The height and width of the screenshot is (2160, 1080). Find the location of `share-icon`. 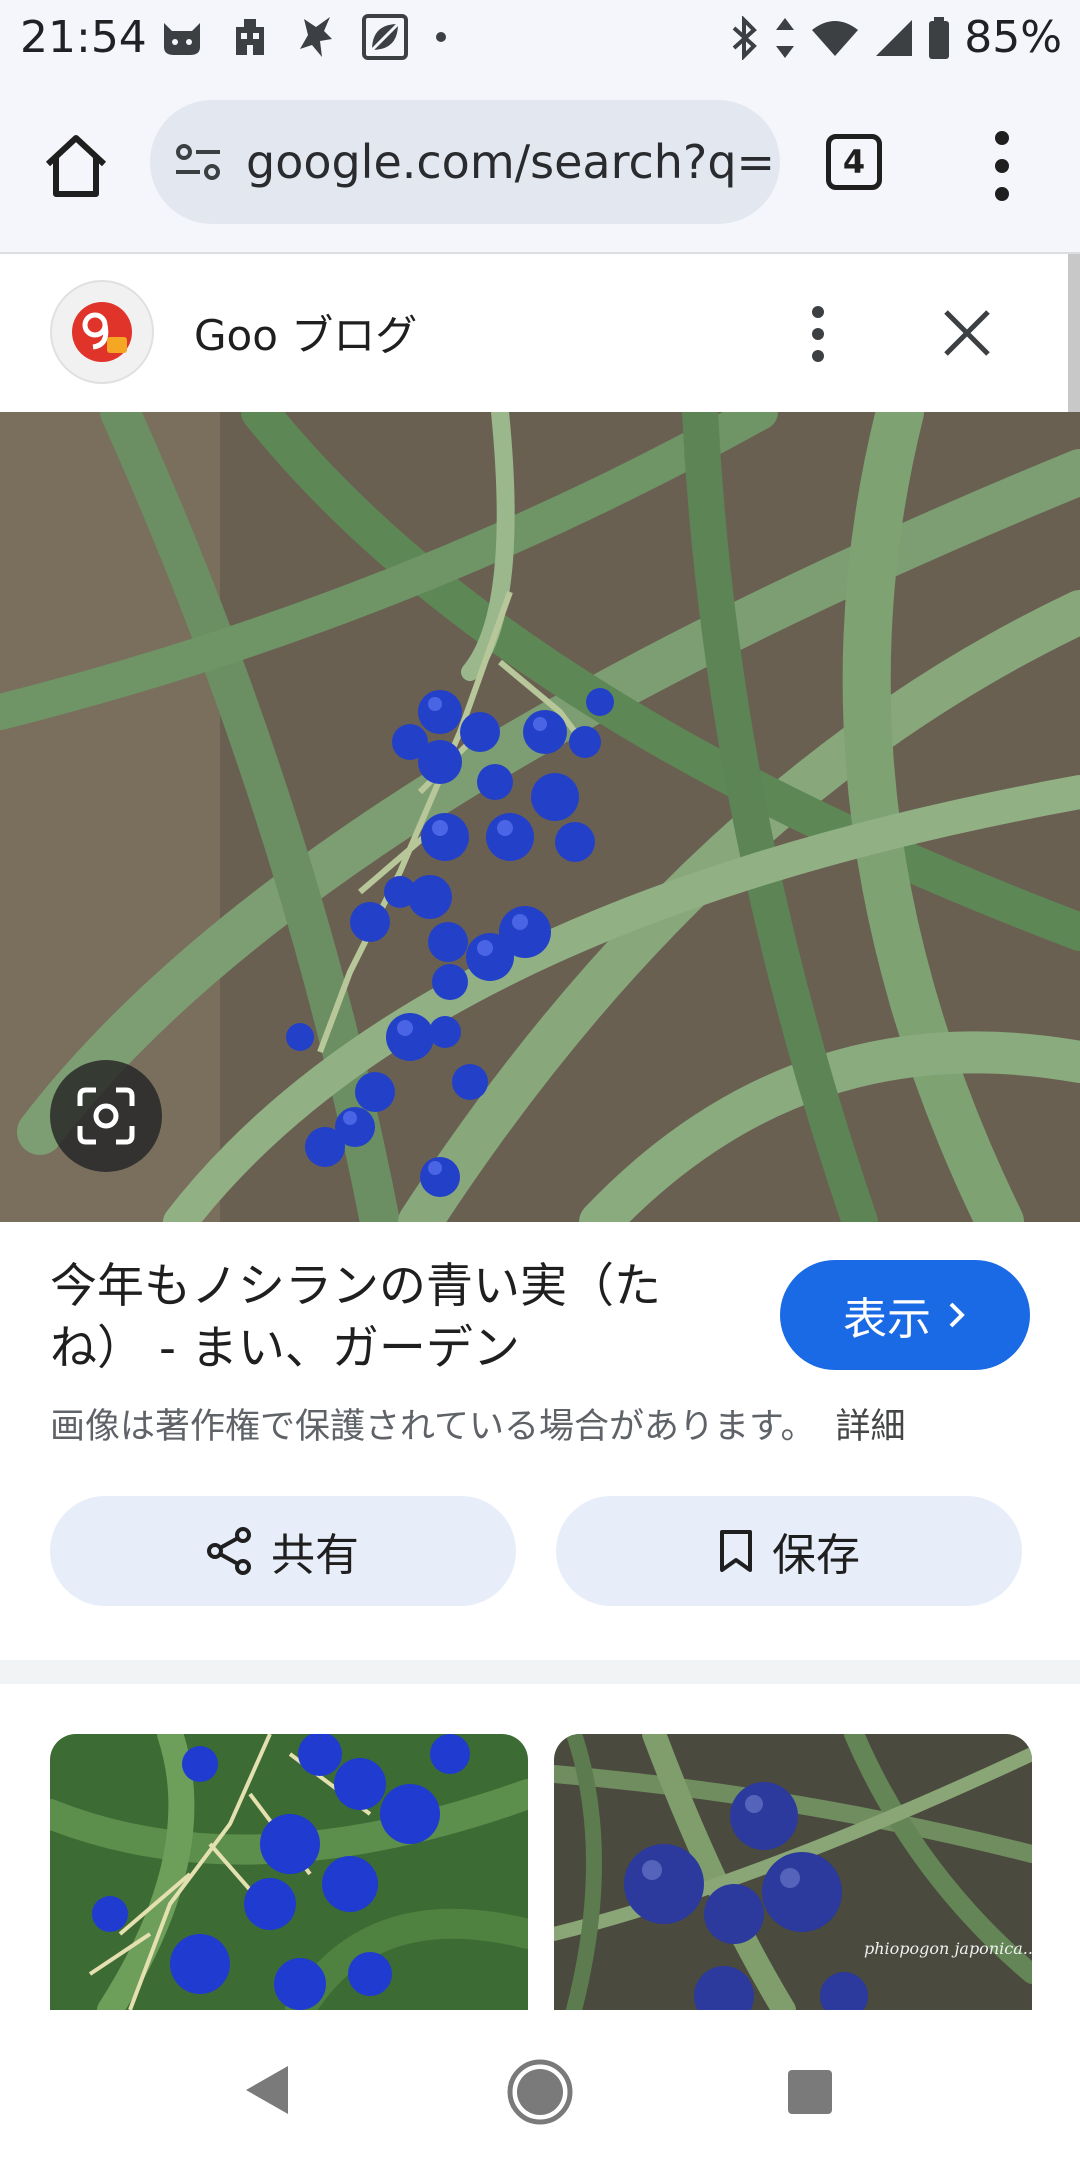

share-icon is located at coordinates (229, 1551).